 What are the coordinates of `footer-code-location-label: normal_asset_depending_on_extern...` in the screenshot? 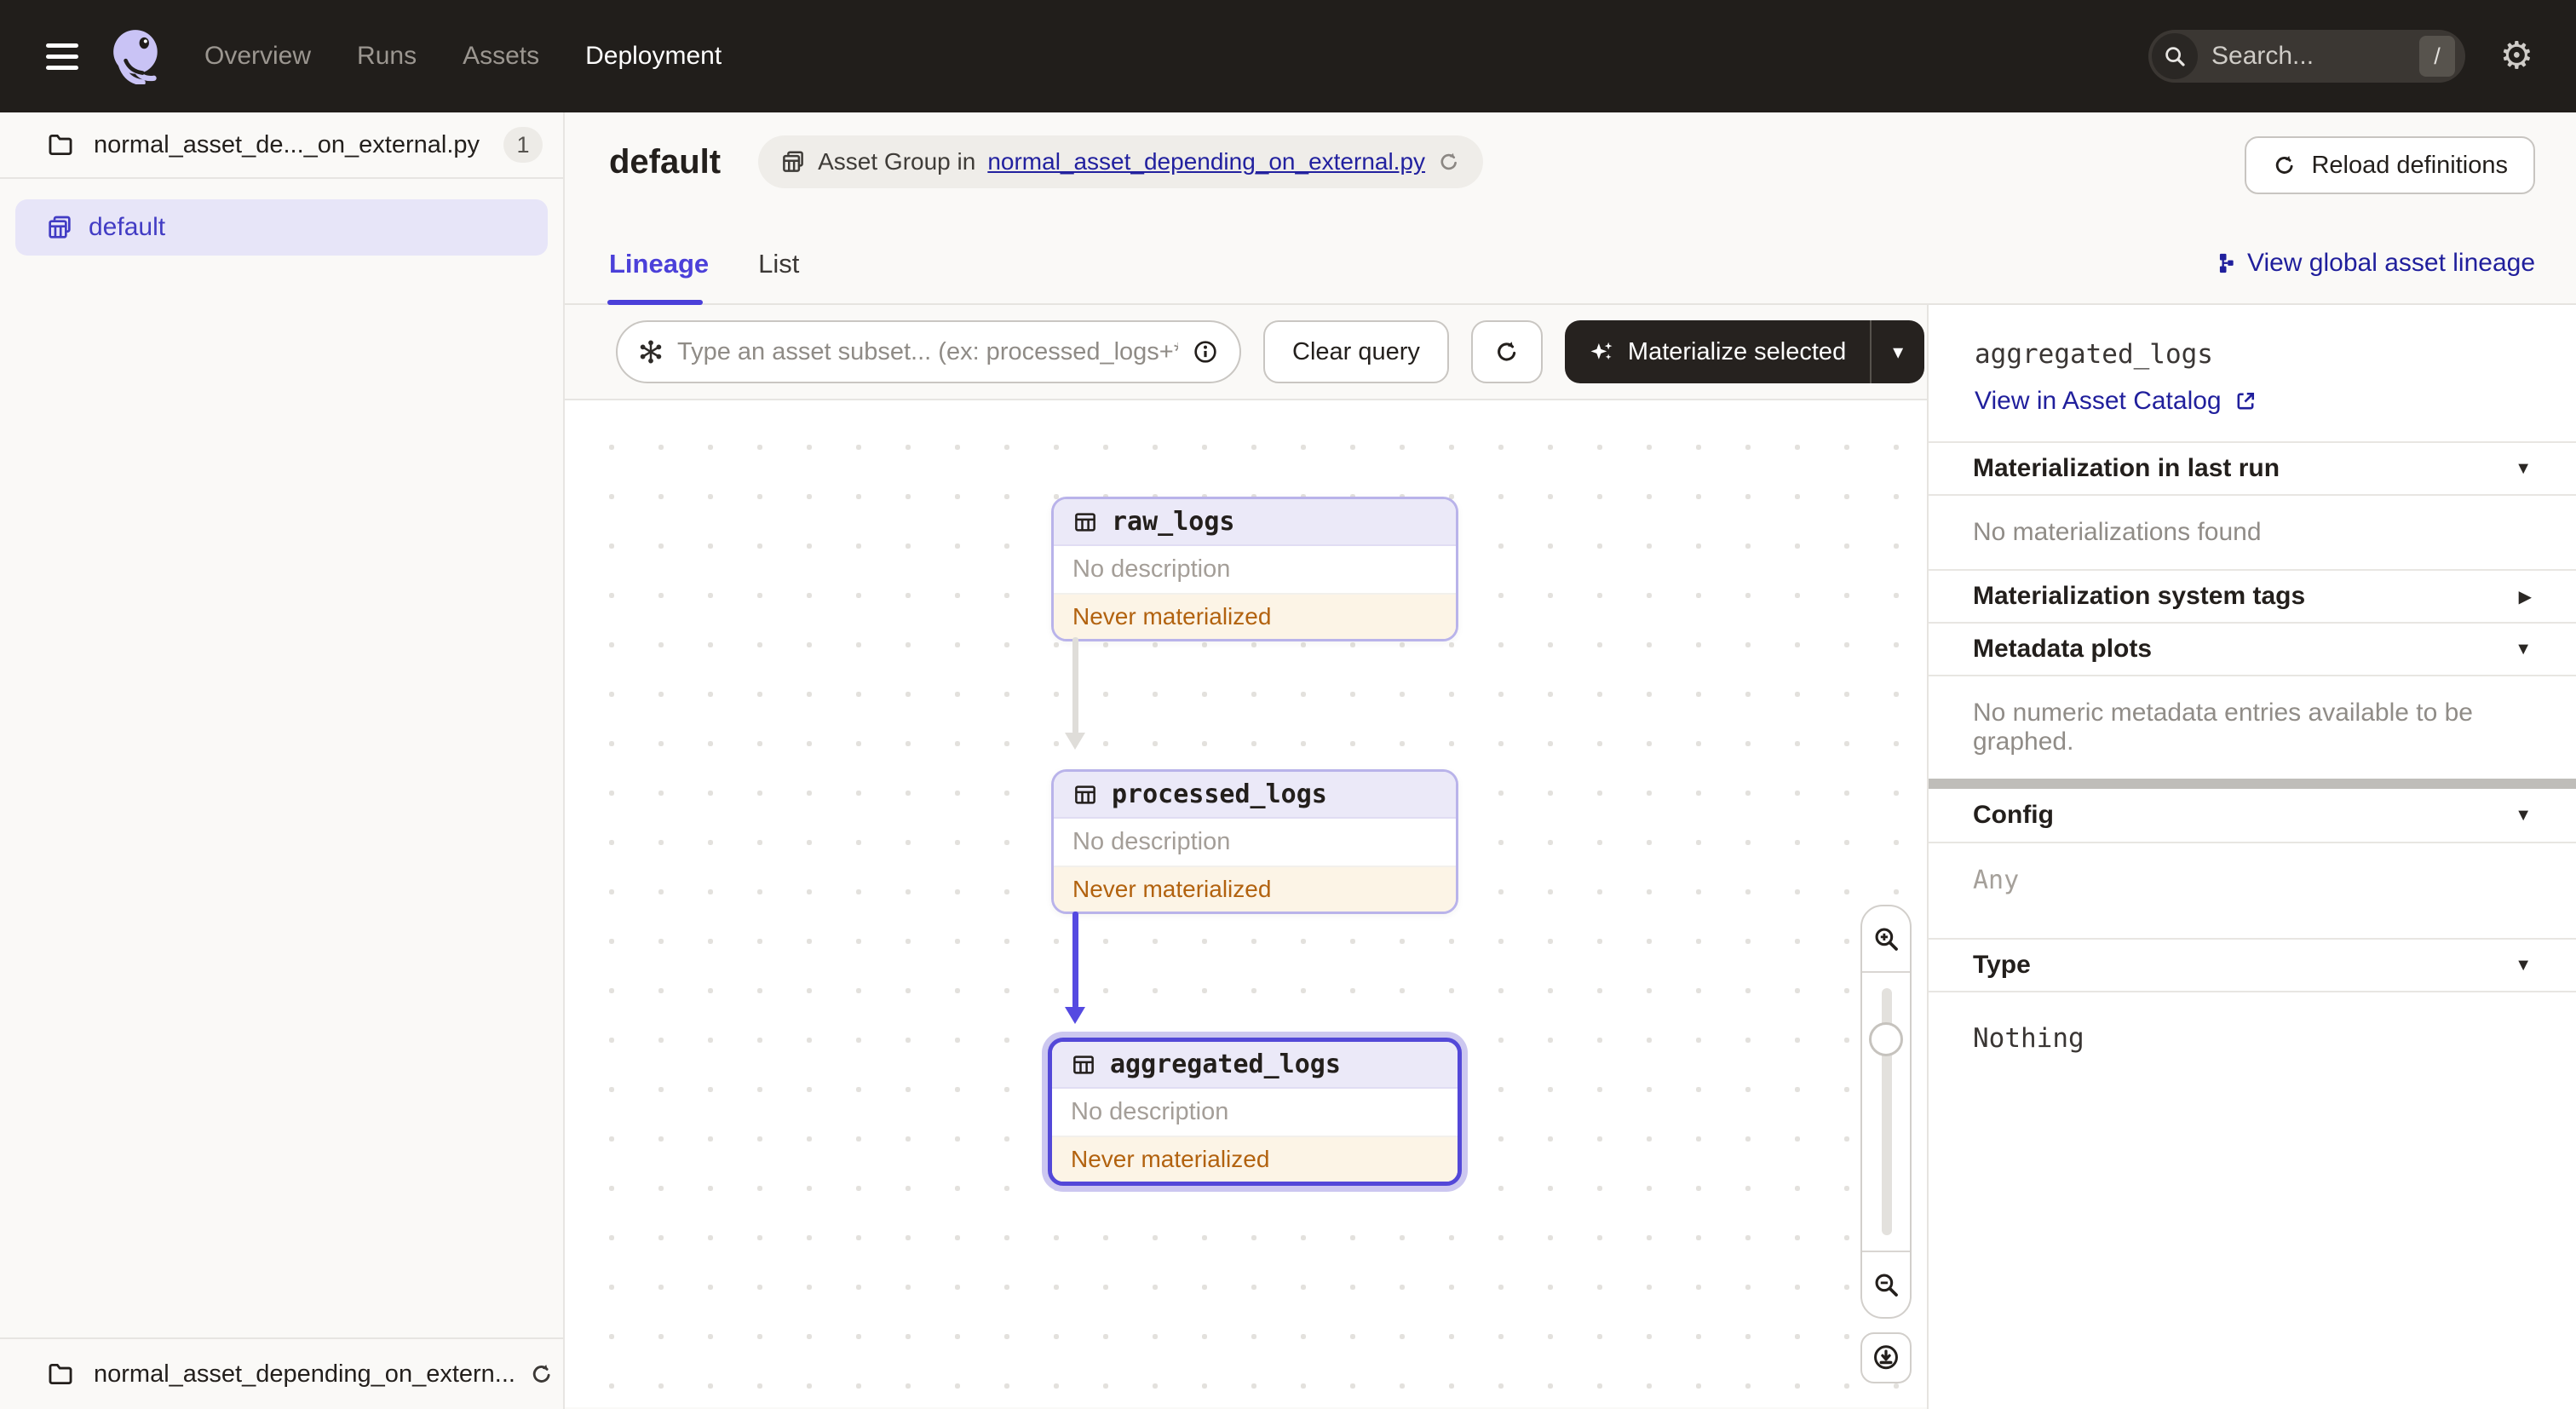 It's located at (305, 1374).